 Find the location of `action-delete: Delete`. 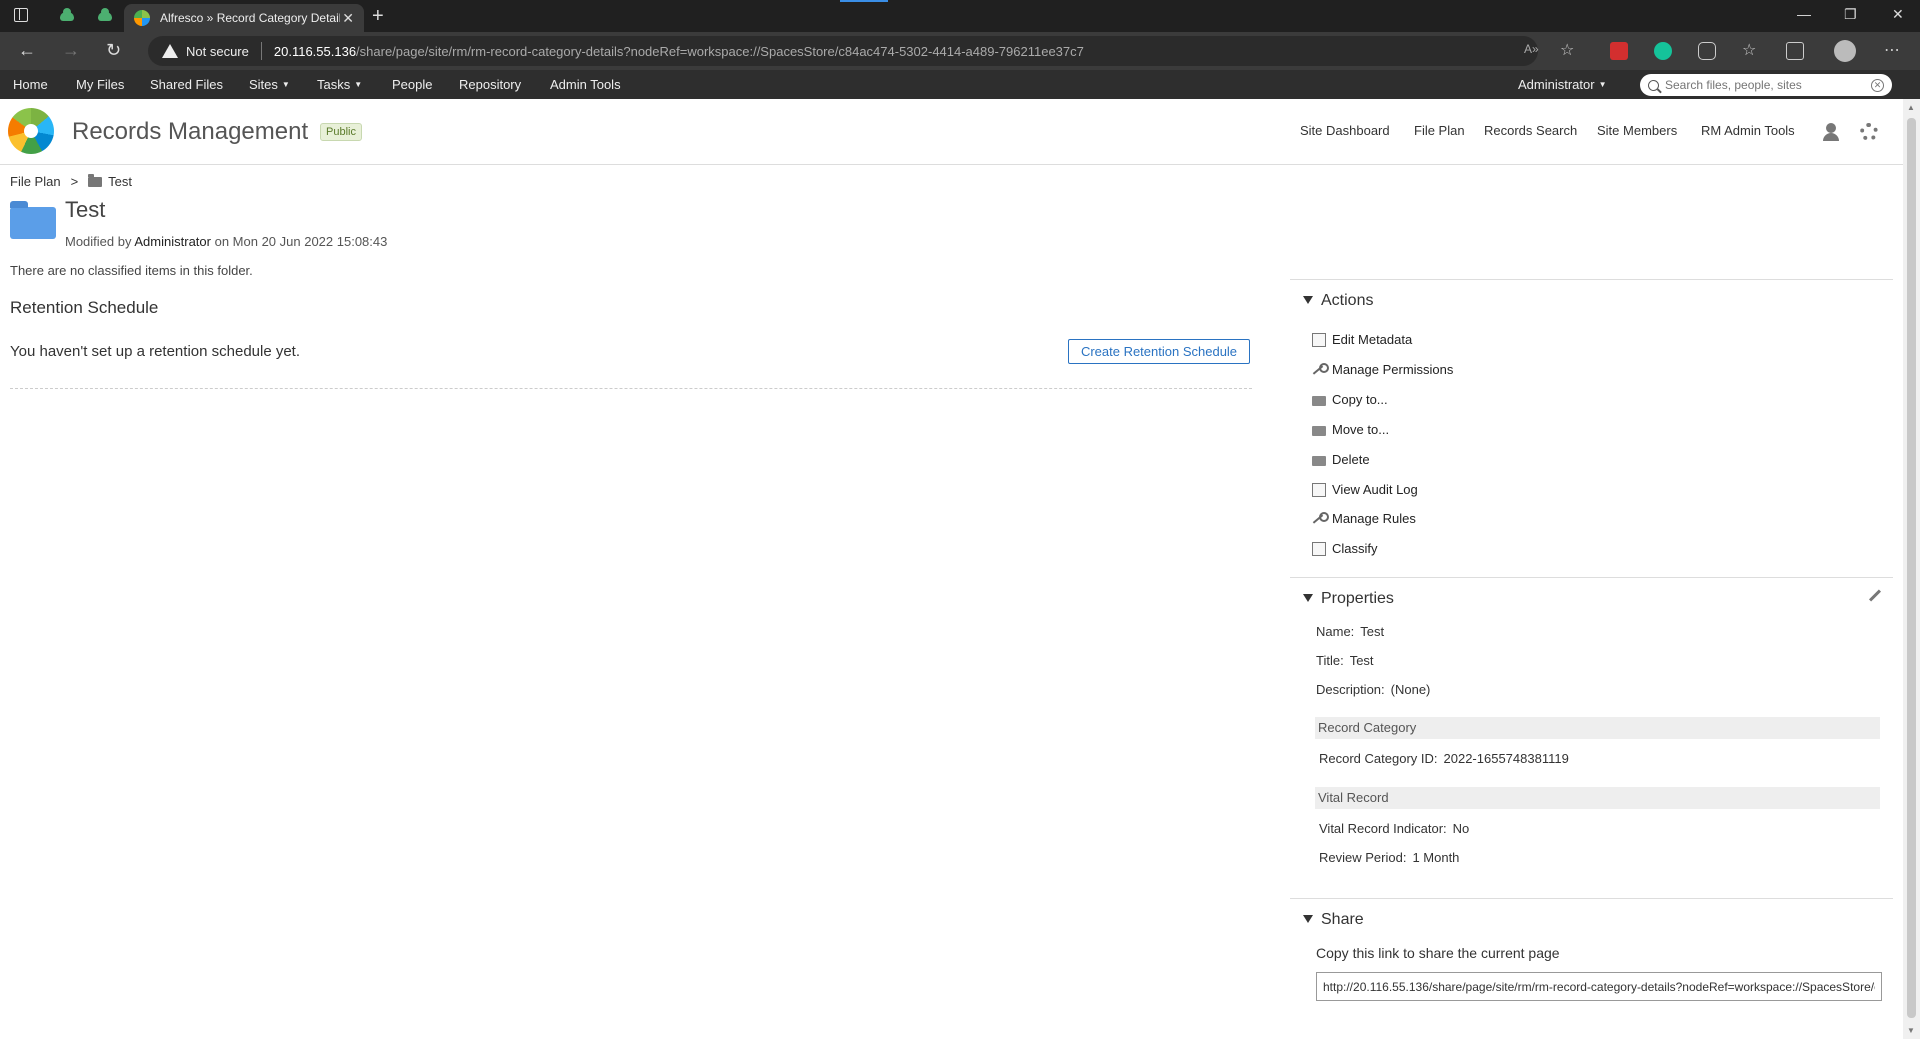

action-delete: Delete is located at coordinates (1341, 459).